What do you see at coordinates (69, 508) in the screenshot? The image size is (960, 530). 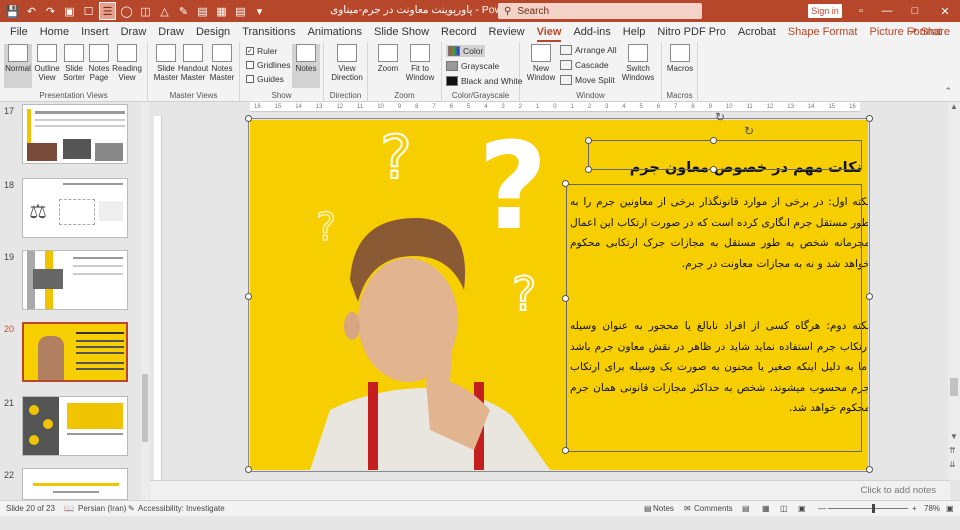 I see `spellcheck-icon: 📖` at bounding box center [69, 508].